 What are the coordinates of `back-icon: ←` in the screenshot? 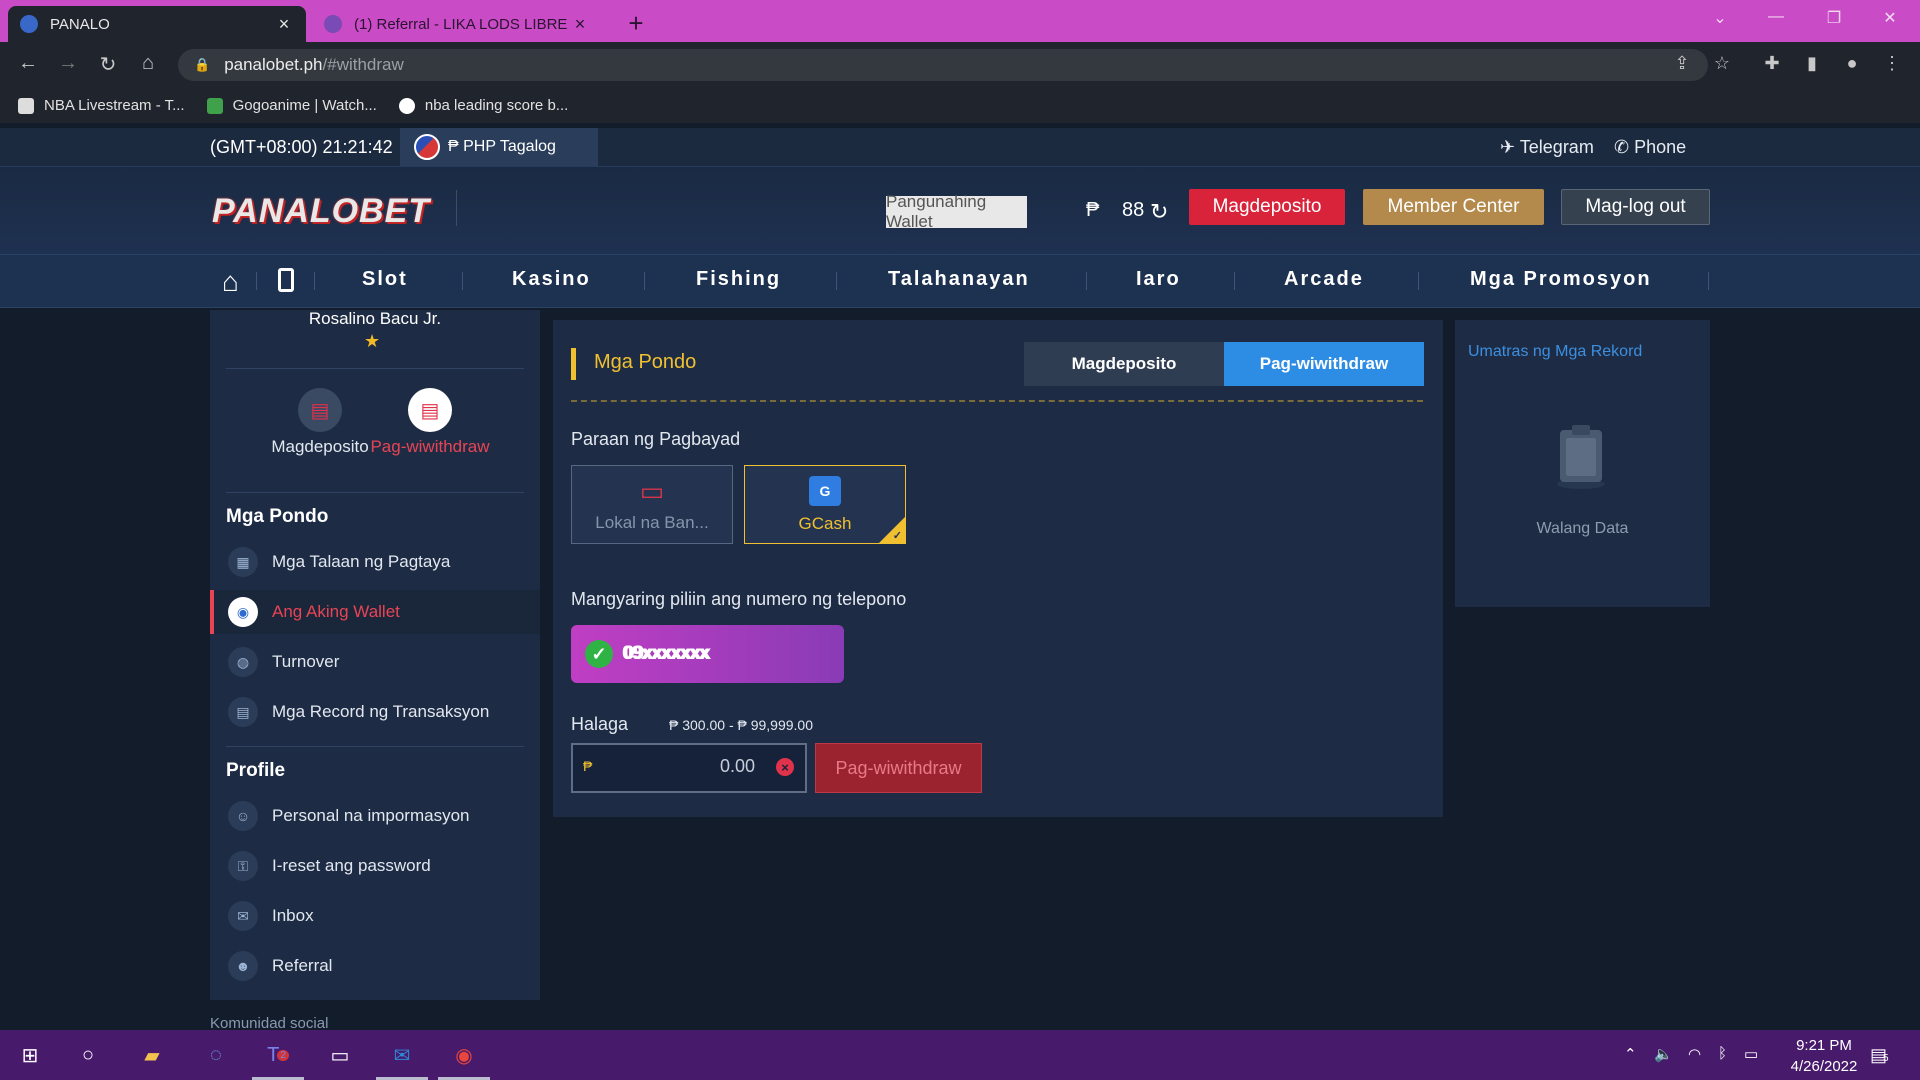 It's located at (28, 63).